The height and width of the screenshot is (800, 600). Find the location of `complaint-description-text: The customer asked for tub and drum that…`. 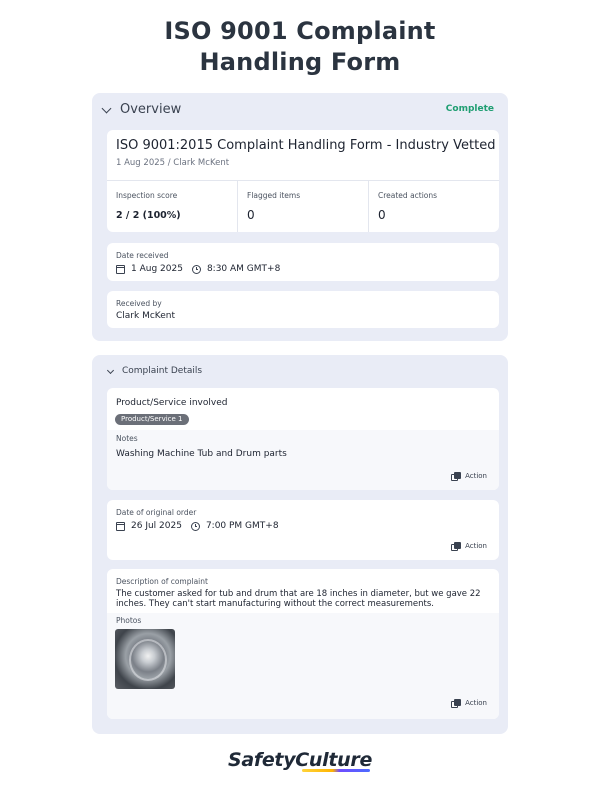

complaint-description-text: The customer asked for tub and drum that… is located at coordinates (298, 599).